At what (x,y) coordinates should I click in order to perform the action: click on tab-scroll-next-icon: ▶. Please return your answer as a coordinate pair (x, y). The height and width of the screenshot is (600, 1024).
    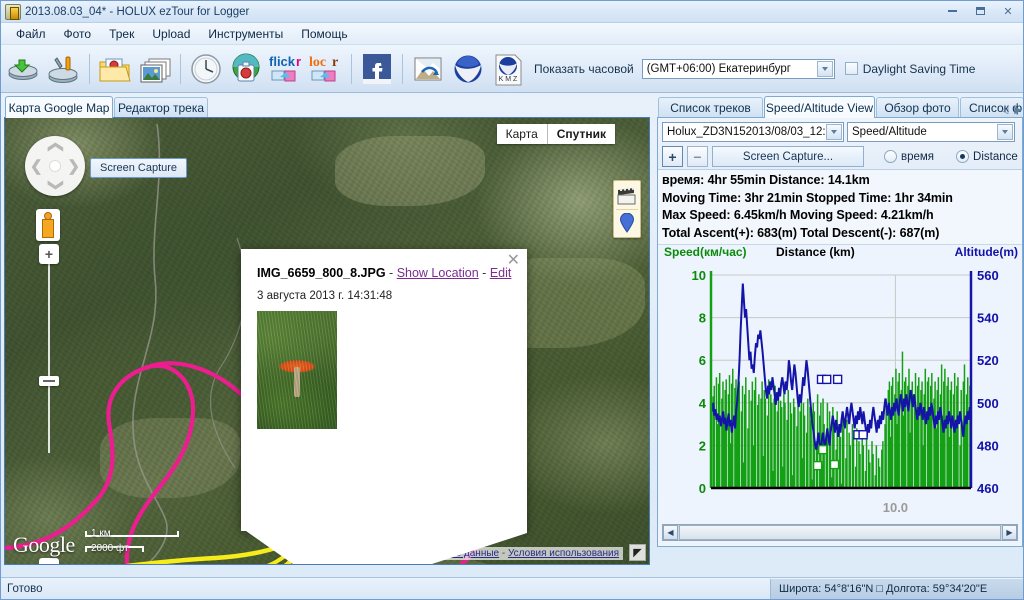
    Looking at the image, I should click on (1018, 110).